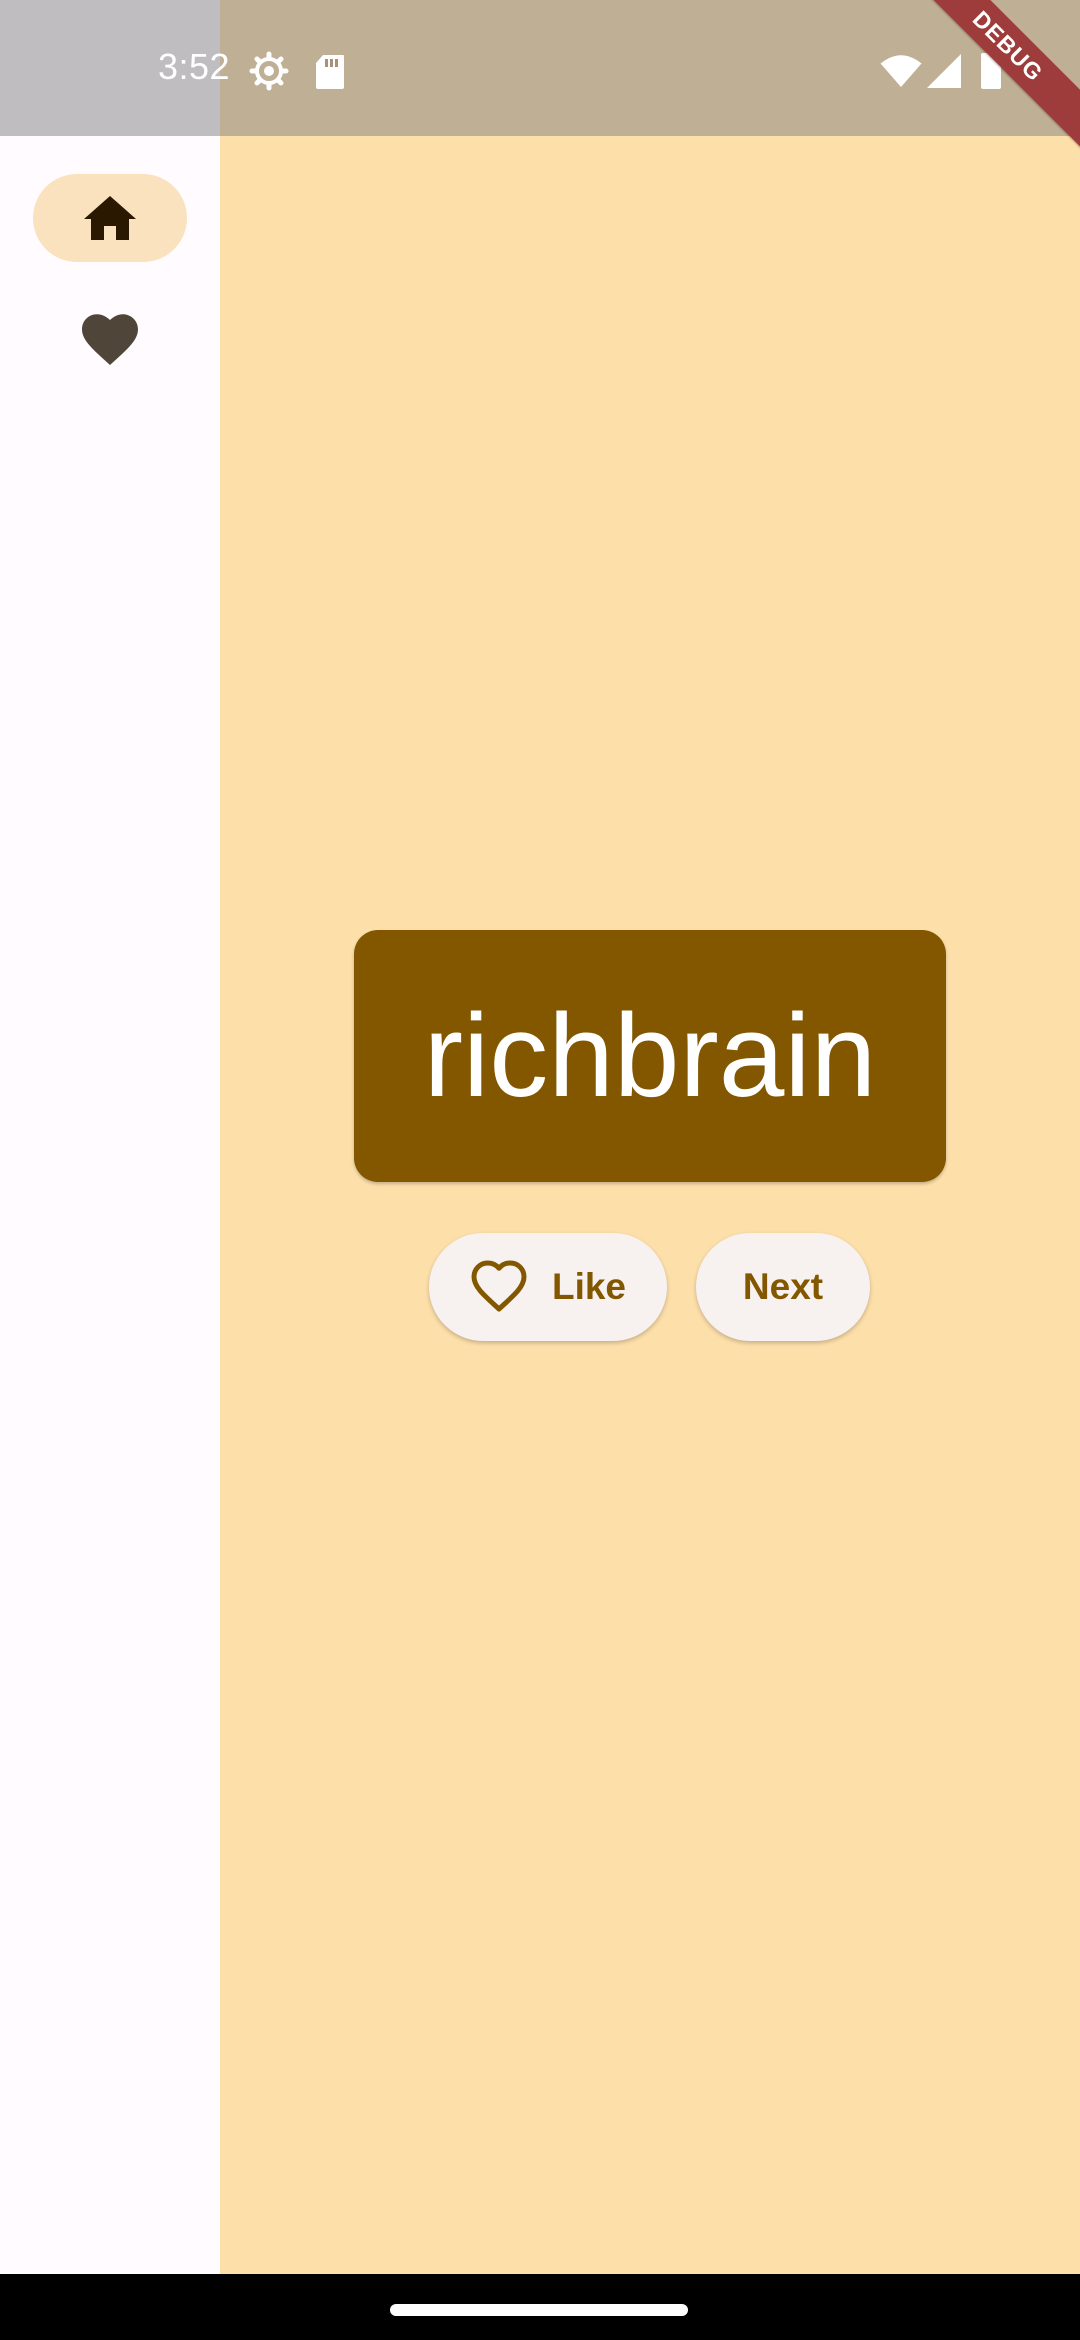 Image resolution: width=1080 pixels, height=2340 pixels. I want to click on word-pair-text: richbrain, so click(650, 1056).